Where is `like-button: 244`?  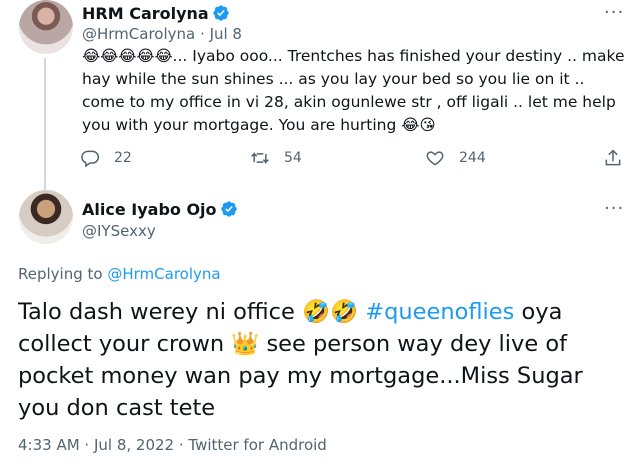
like-button: 244 is located at coordinates (455, 158).